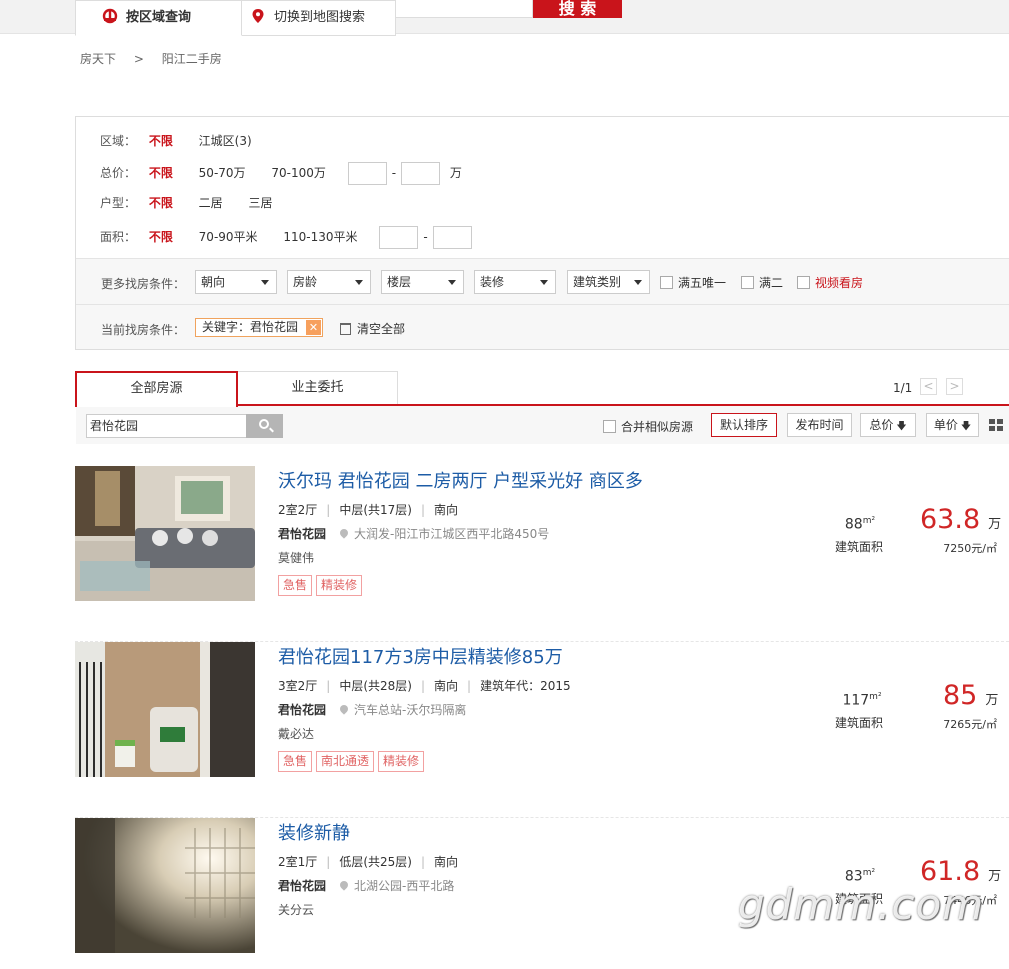 This screenshot has height=969, width=1009. Describe the element at coordinates (314, 832) in the screenshot. I see `listing-title: 装修新静` at that location.